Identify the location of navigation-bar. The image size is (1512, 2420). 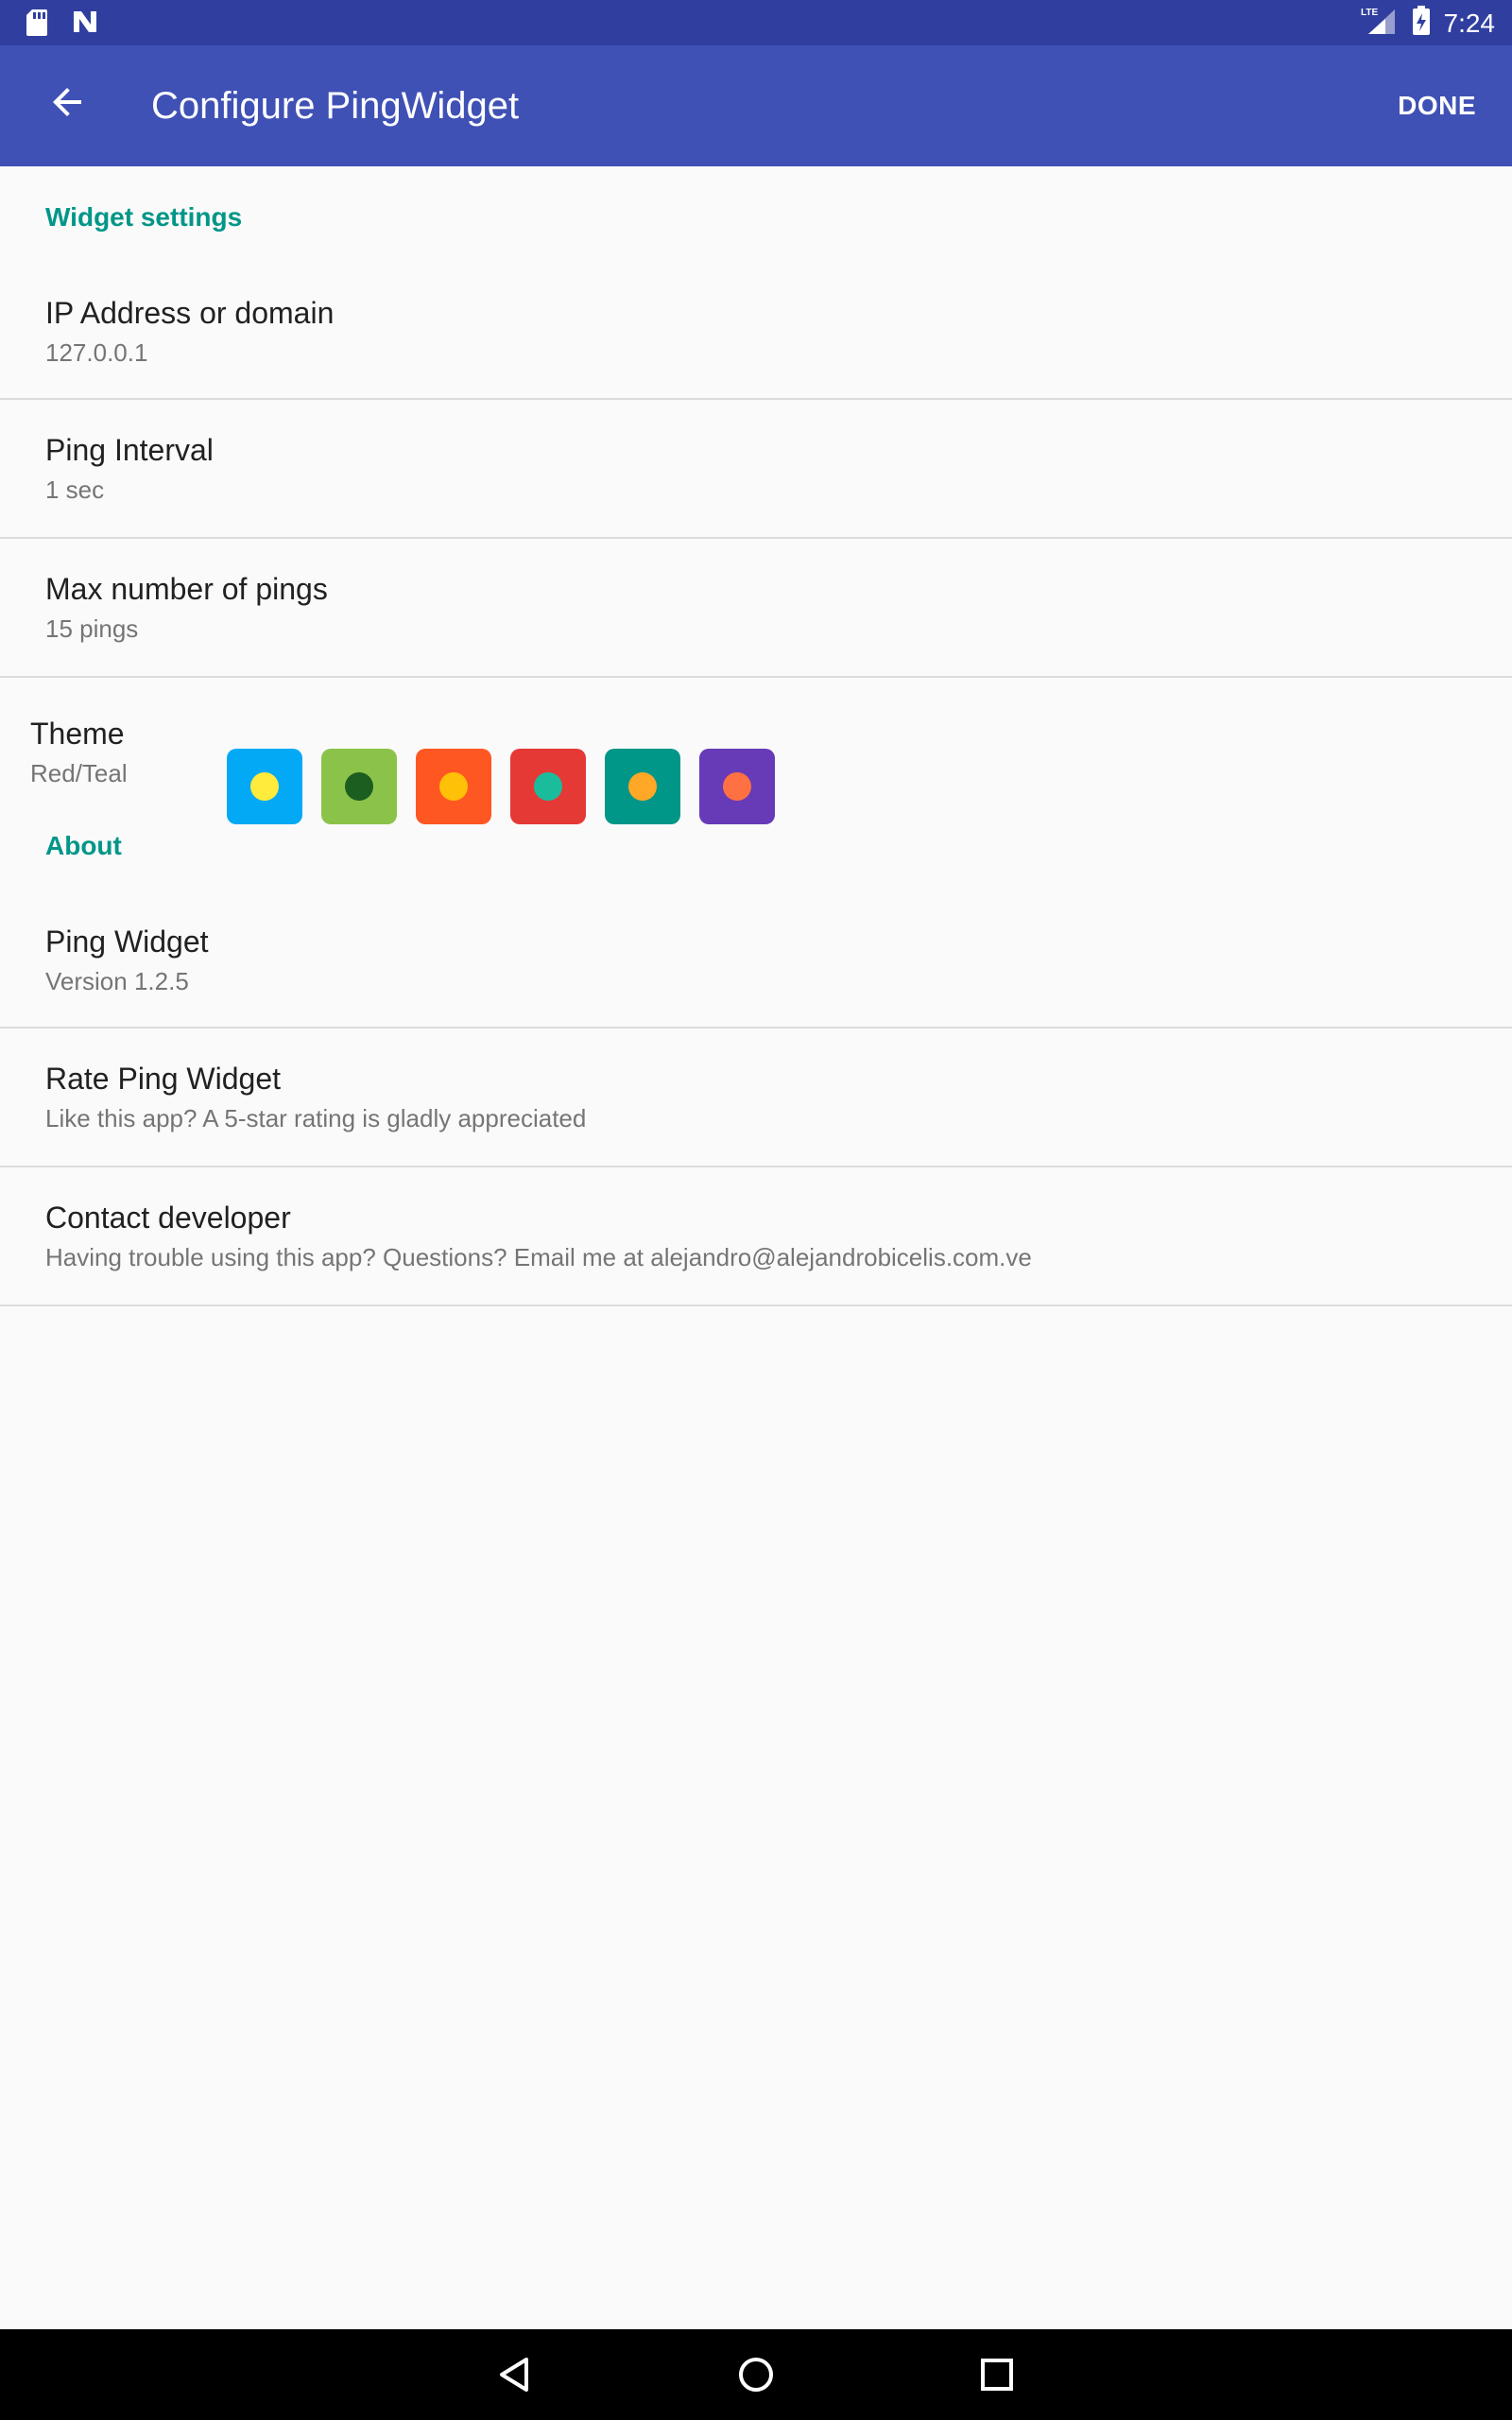
(756, 2374).